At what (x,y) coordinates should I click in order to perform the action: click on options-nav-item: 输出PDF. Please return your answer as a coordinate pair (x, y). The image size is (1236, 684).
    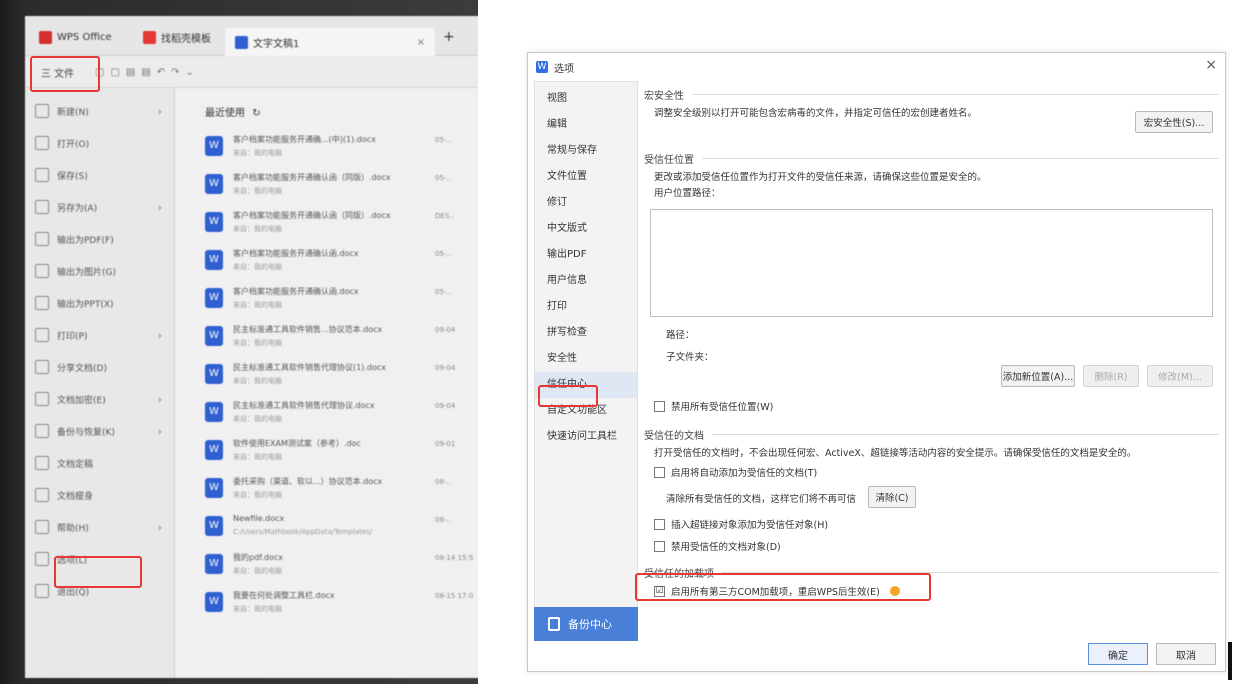
    Looking at the image, I should click on (586, 255).